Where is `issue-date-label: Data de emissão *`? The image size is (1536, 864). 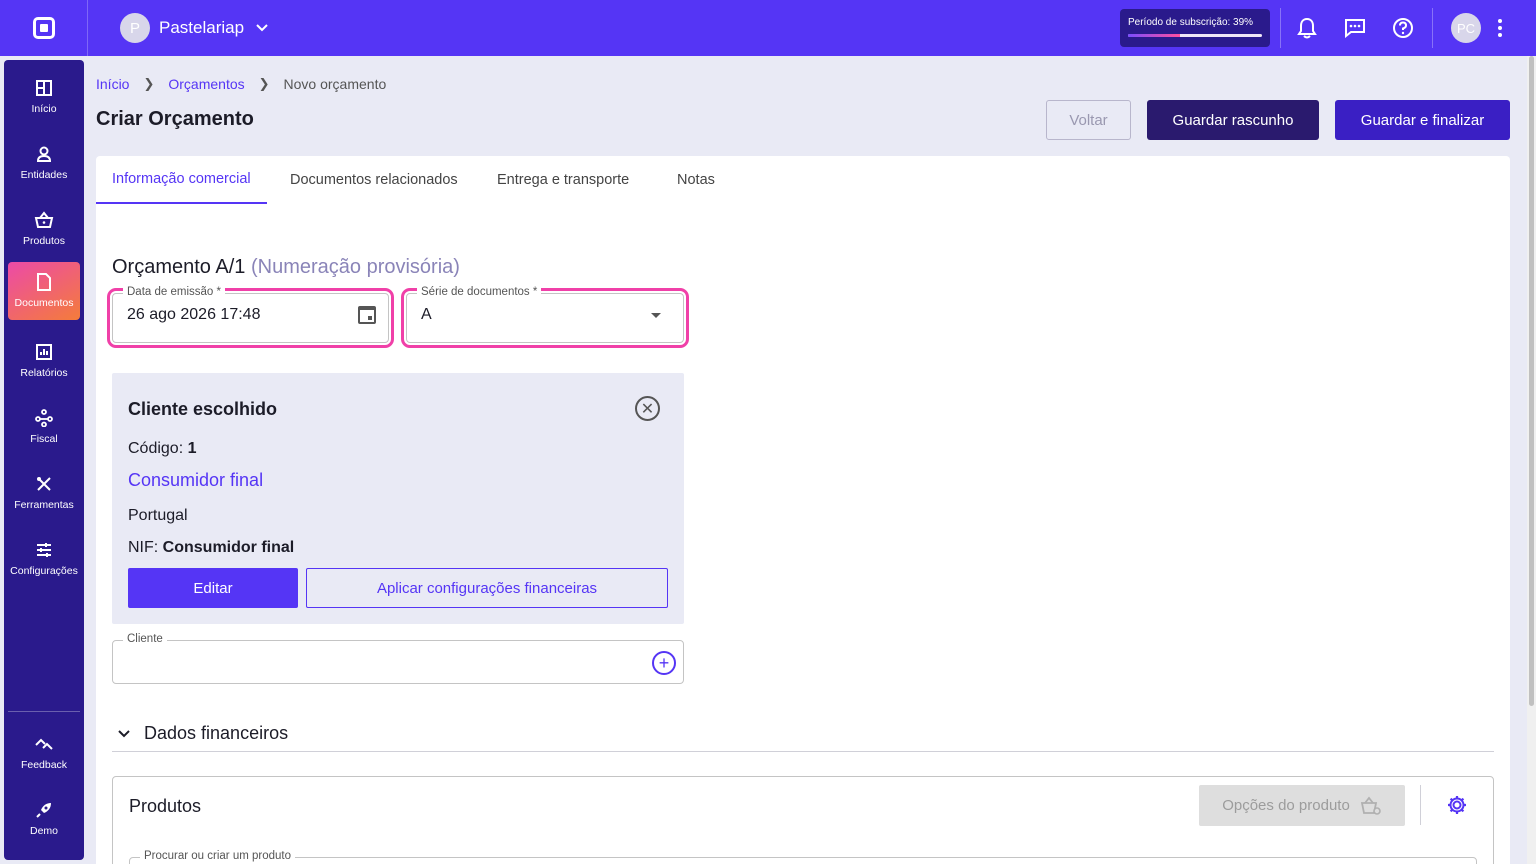 issue-date-label: Data de emissão * is located at coordinates (174, 292).